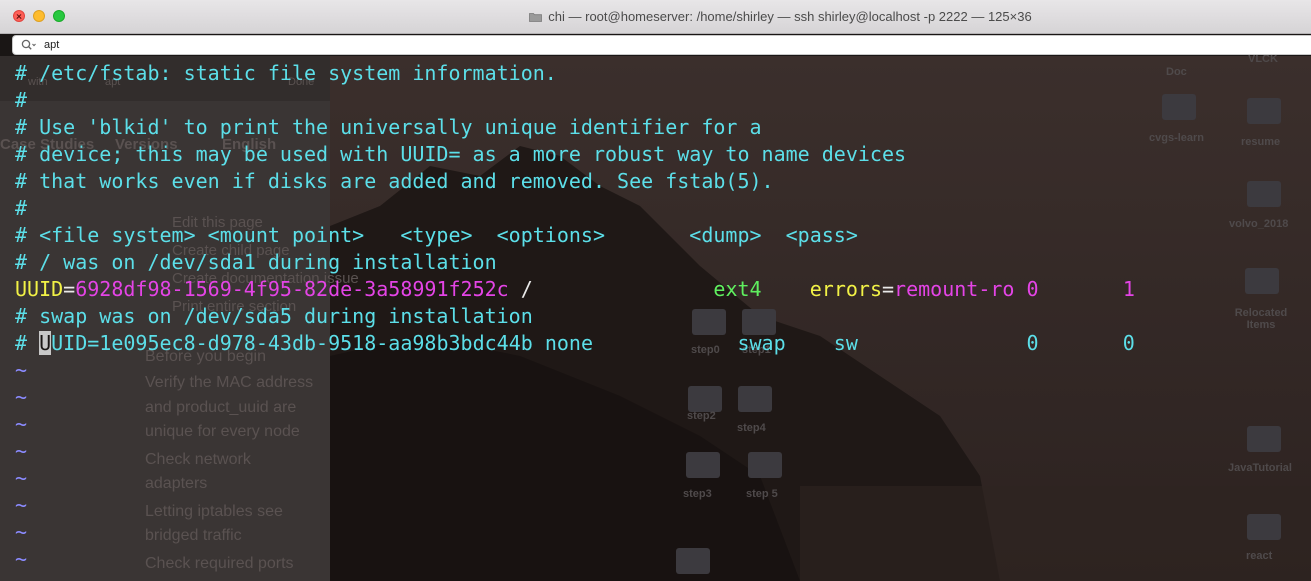 This screenshot has width=1311, height=581. I want to click on find-bar, so click(661, 45).